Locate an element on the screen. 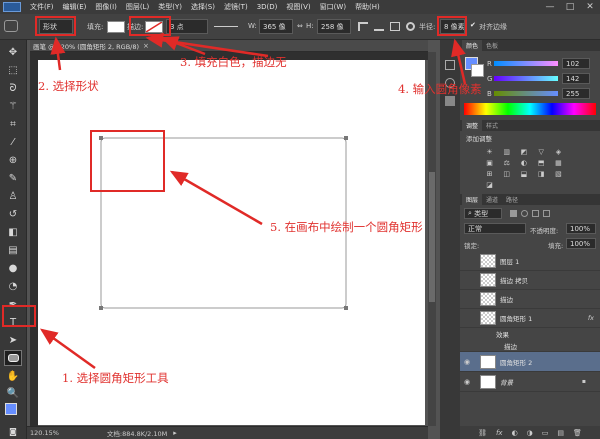  annotation-step-5: 5. 在画布中绘制一个圆角矩形 is located at coordinates (346, 227).